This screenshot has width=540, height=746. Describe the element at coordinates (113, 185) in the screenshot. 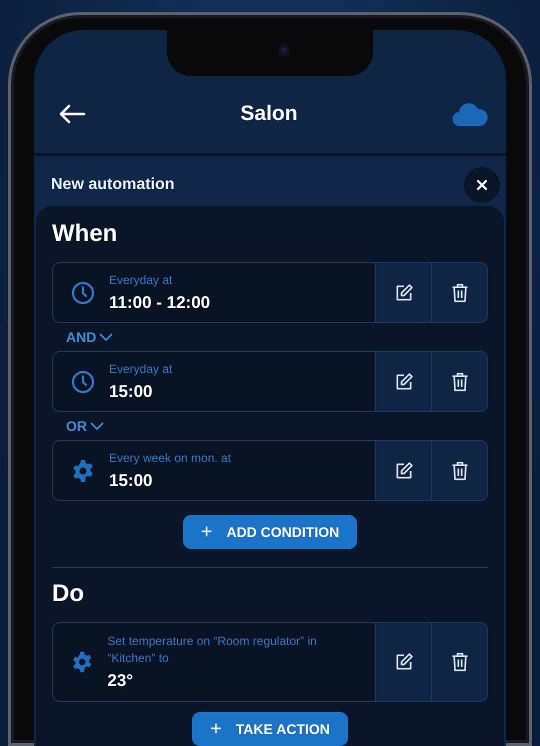

I see `dialog-title: New automation` at that location.